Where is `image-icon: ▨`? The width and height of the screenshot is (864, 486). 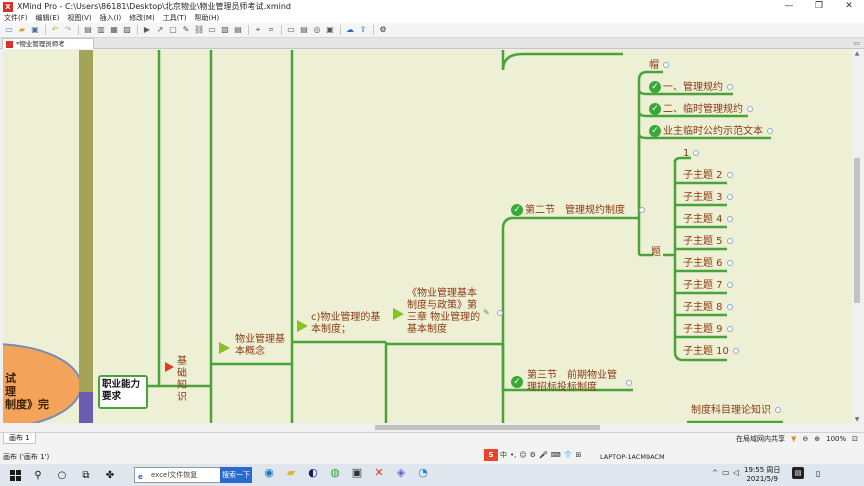
image-icon: ▨ is located at coordinates (225, 30).